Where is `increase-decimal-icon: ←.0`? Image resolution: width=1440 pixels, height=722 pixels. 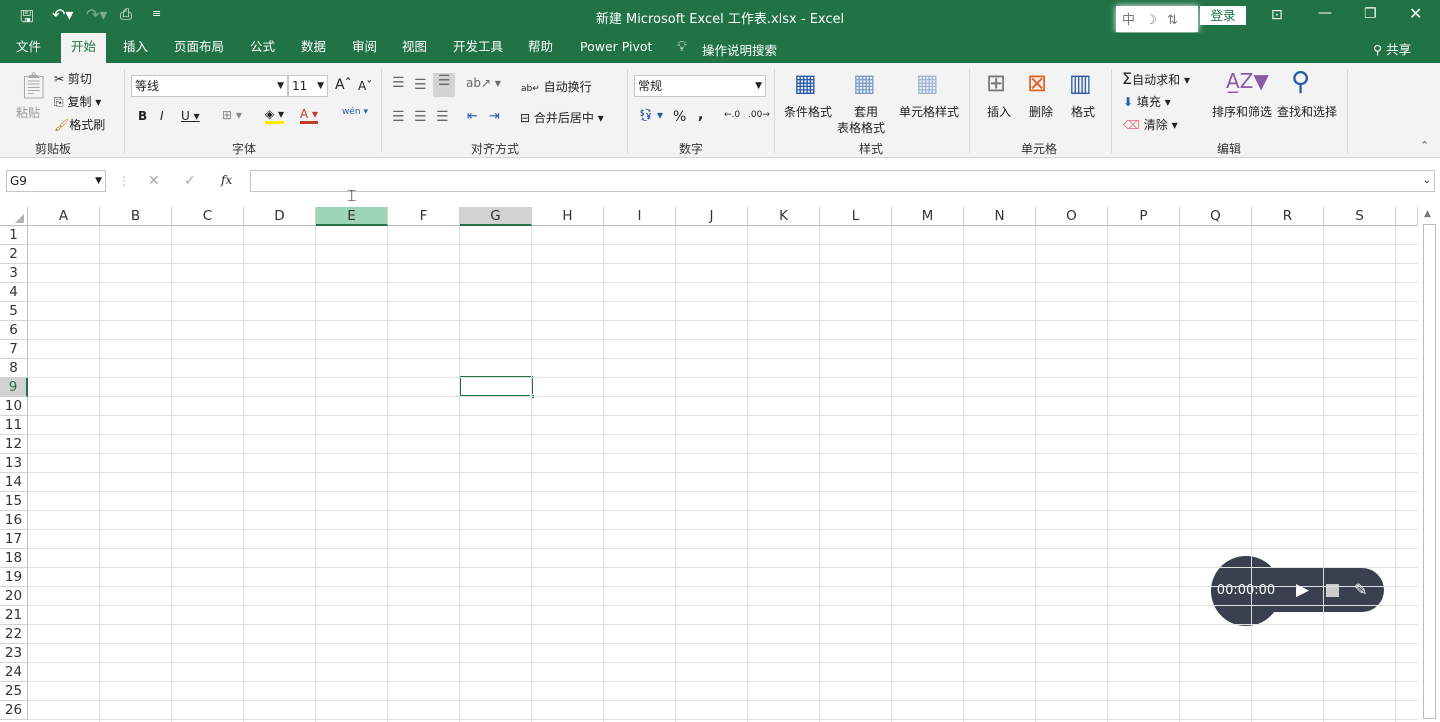 increase-decimal-icon: ←.0 is located at coordinates (732, 115).